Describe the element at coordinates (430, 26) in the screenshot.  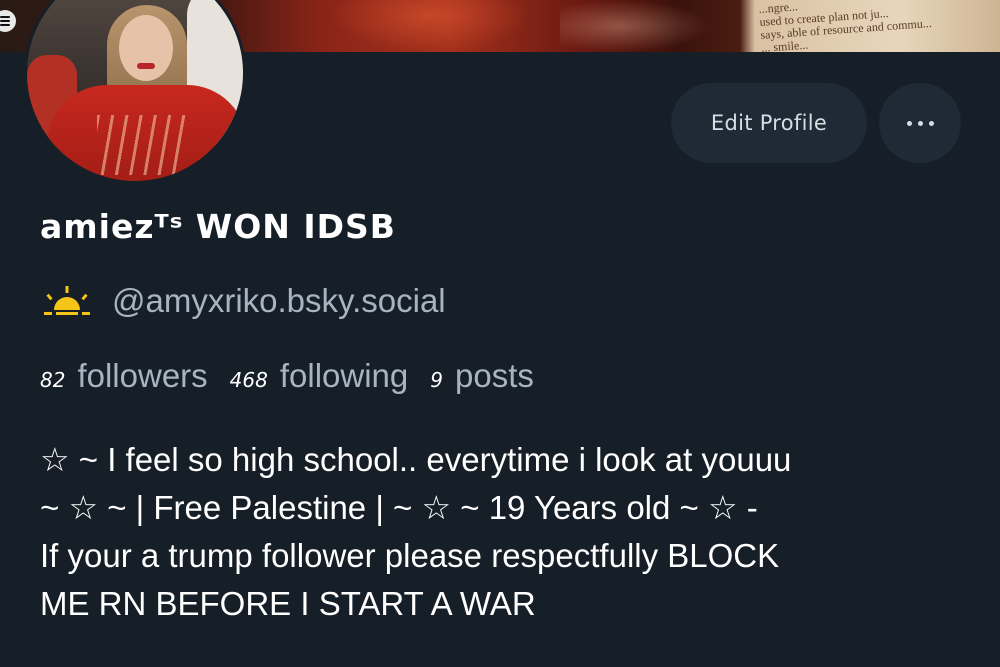
I see `banner-art` at that location.